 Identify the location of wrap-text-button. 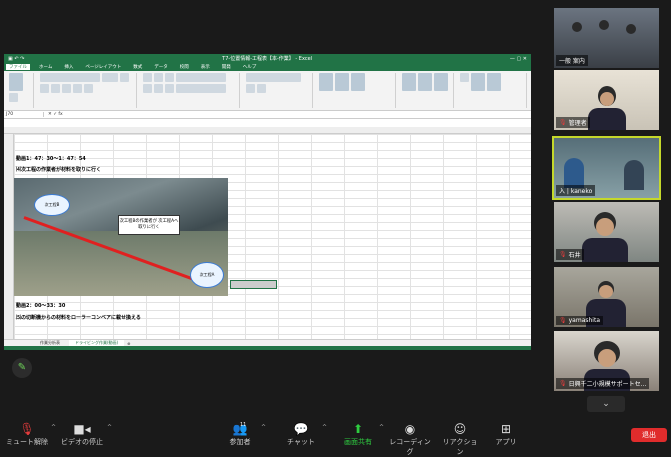
(201, 77).